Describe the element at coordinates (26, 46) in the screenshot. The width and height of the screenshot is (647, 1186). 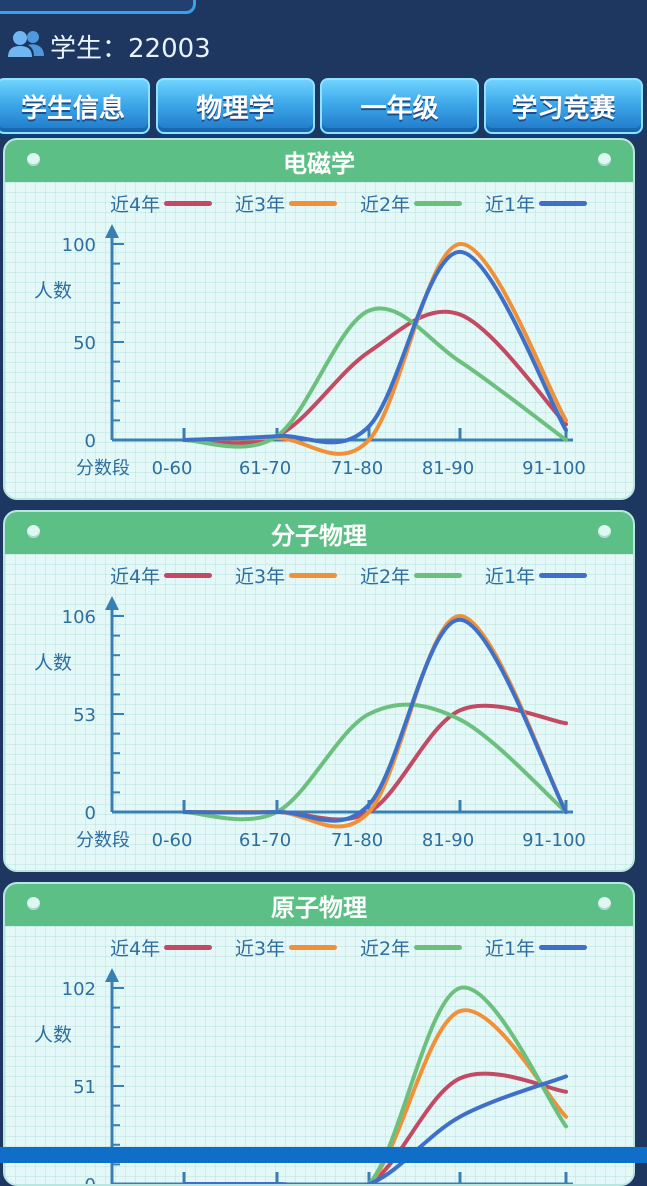
I see `users-icon` at that location.